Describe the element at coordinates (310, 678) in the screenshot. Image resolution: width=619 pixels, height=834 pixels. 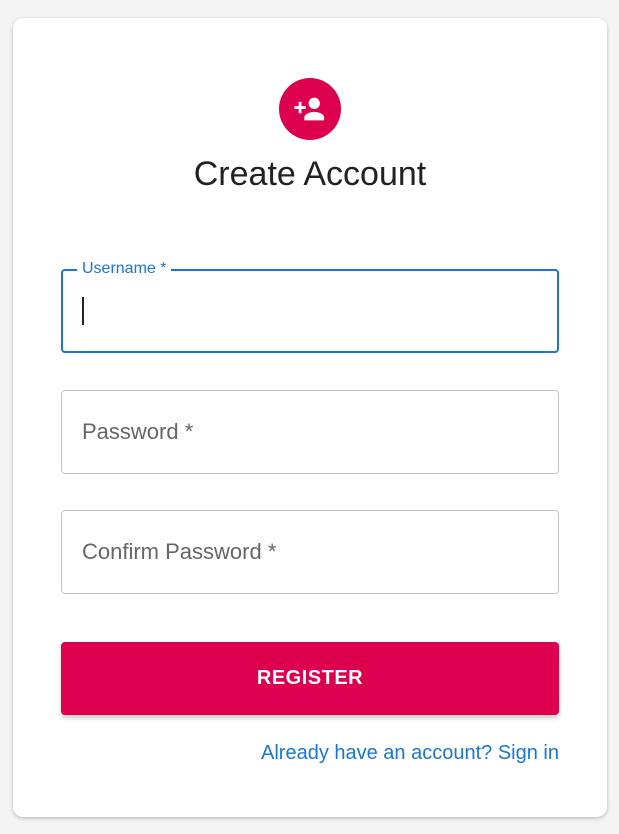
I see `register-button: REGISTER` at that location.